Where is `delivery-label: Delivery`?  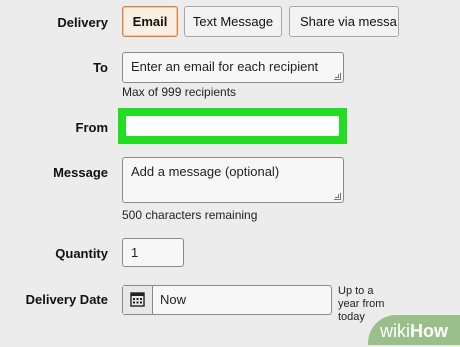 delivery-label: Delivery is located at coordinates (82, 22).